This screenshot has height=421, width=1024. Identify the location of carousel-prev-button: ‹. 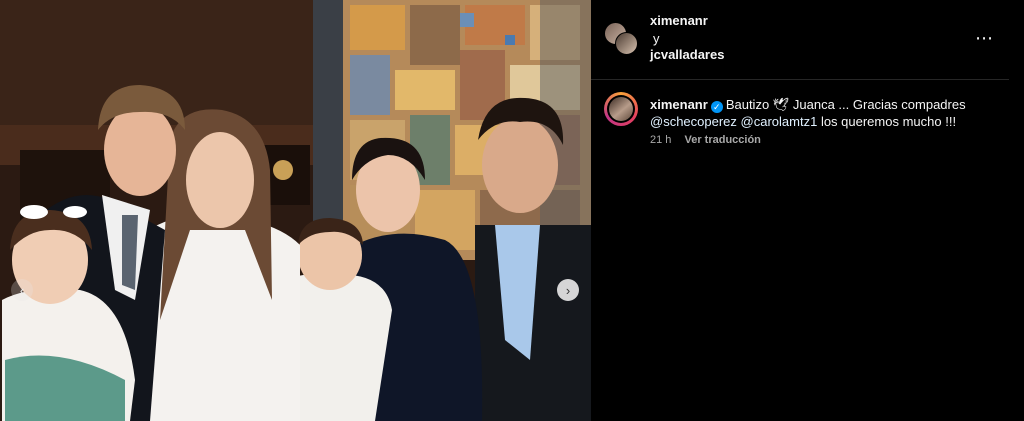
(22, 290).